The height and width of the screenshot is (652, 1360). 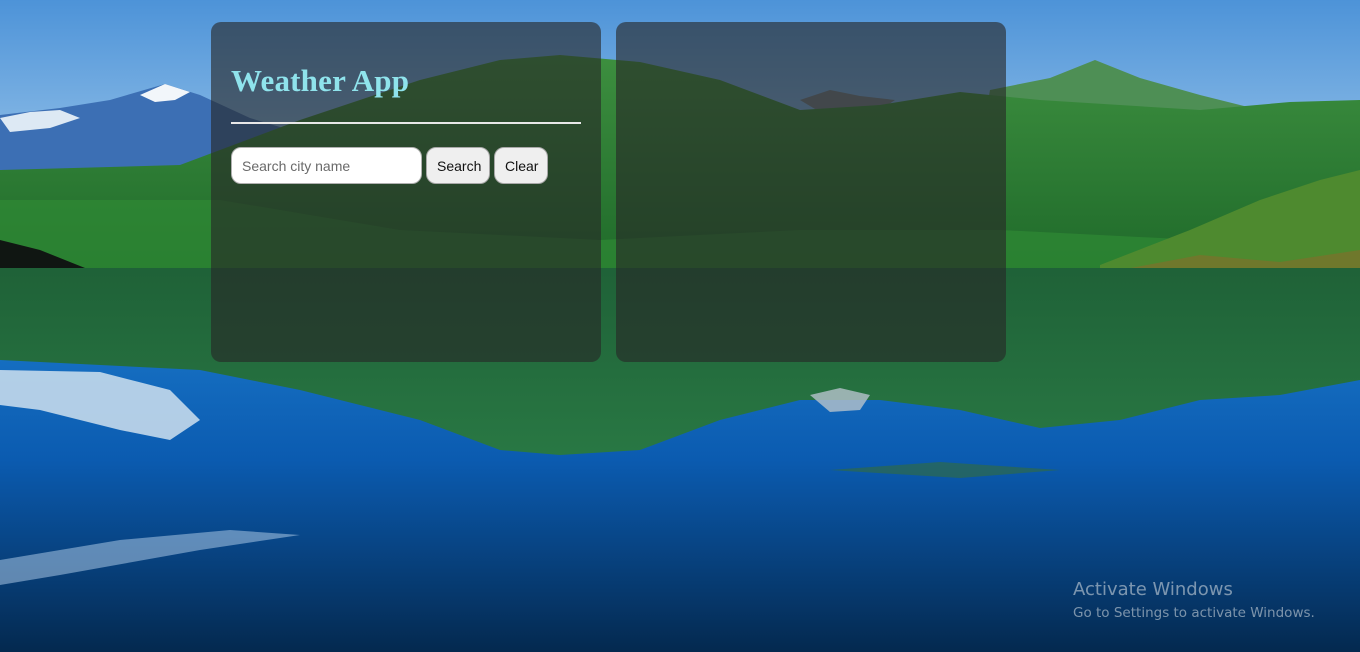 What do you see at coordinates (458, 165) in the screenshot?
I see `search-button: Search` at bounding box center [458, 165].